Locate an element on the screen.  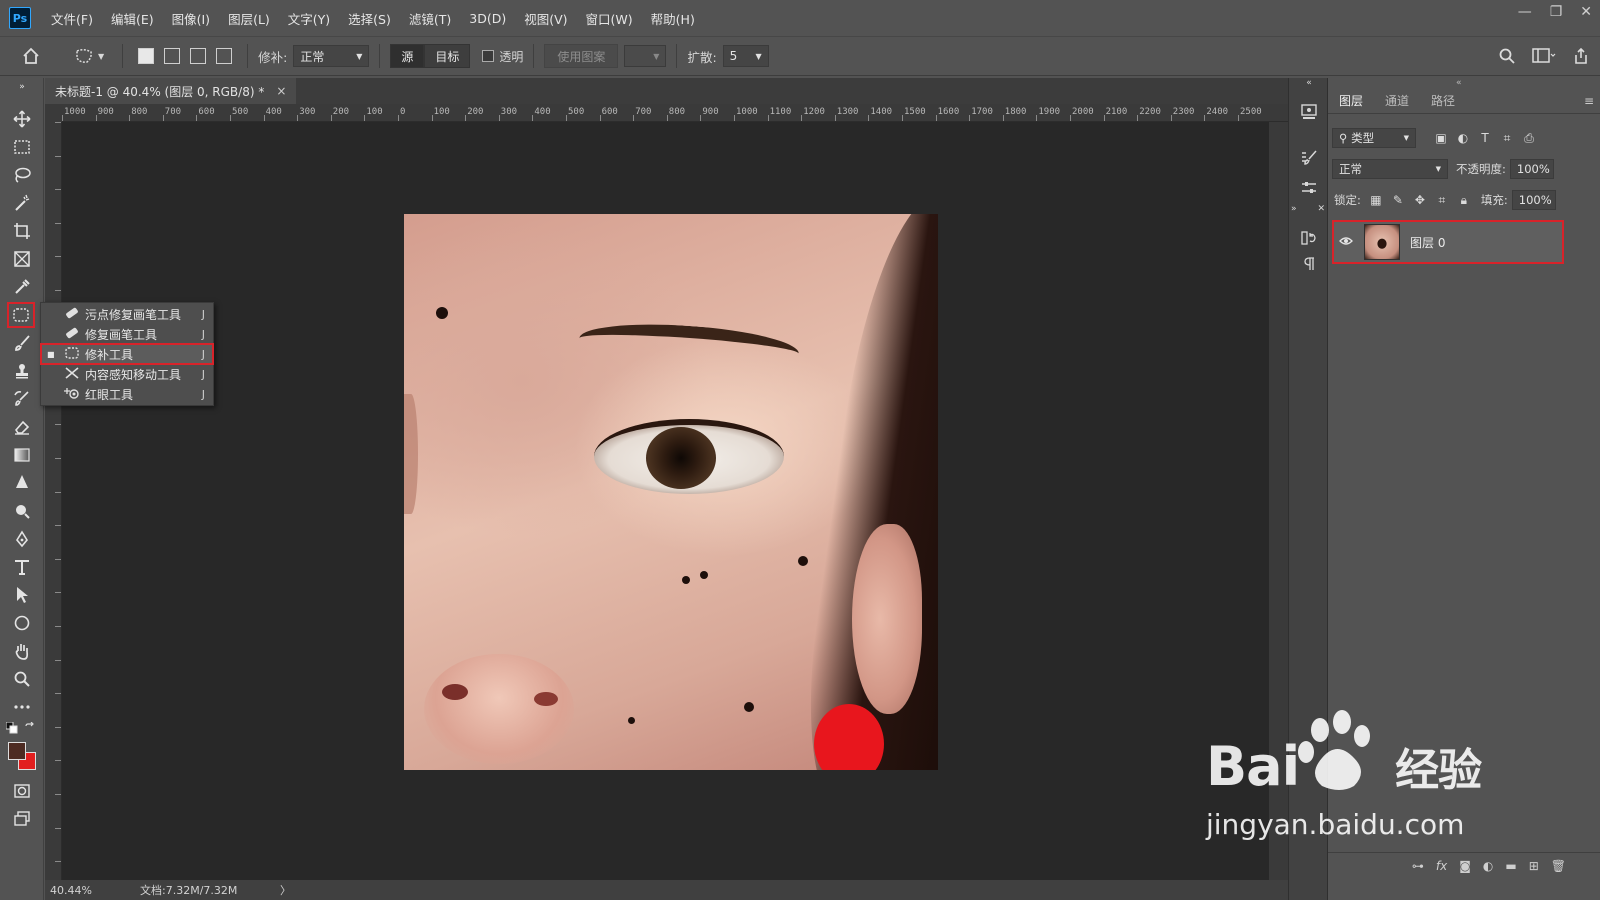
close-document-icon: × is located at coordinates (281, 91).